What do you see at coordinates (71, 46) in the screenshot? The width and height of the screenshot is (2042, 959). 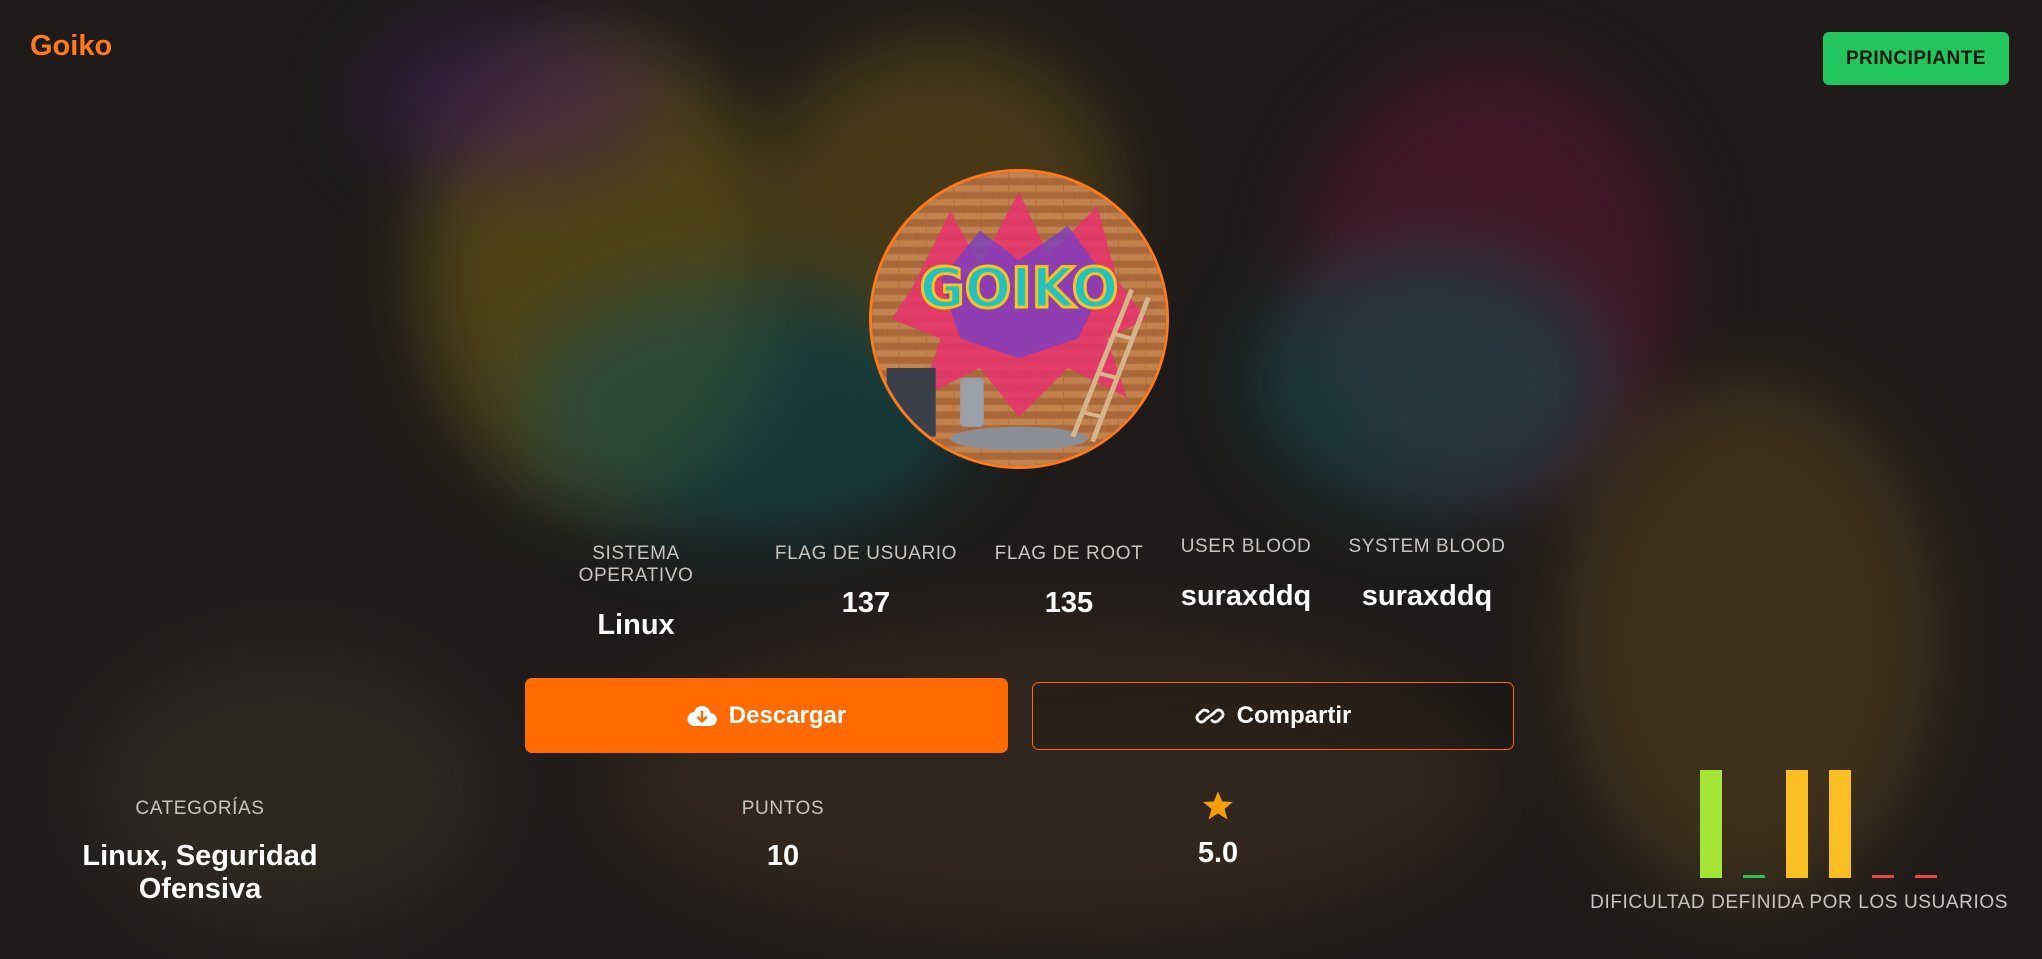 I see `machine-title: Goiko` at bounding box center [71, 46].